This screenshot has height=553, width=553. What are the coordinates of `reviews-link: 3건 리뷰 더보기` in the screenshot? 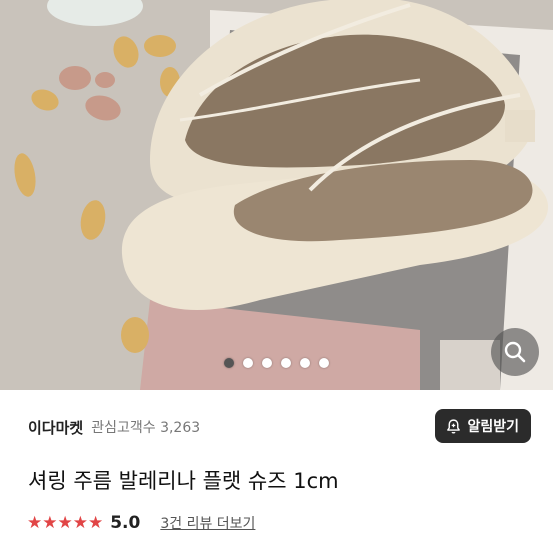 It's located at (207, 523).